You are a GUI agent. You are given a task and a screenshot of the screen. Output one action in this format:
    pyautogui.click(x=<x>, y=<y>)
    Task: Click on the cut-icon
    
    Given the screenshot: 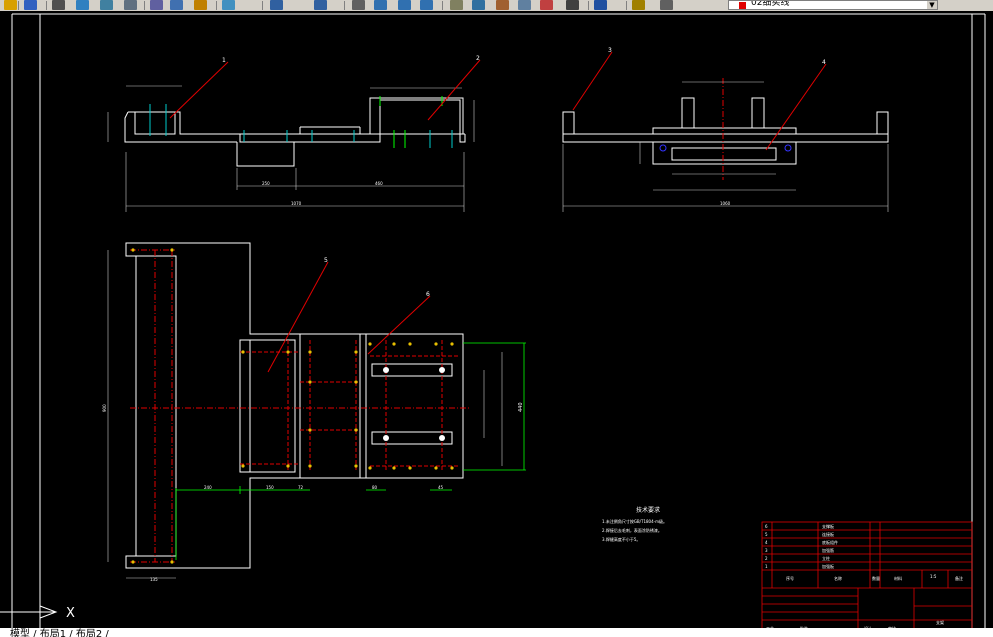 What is the action you would take?
    pyautogui.click(x=156, y=5)
    